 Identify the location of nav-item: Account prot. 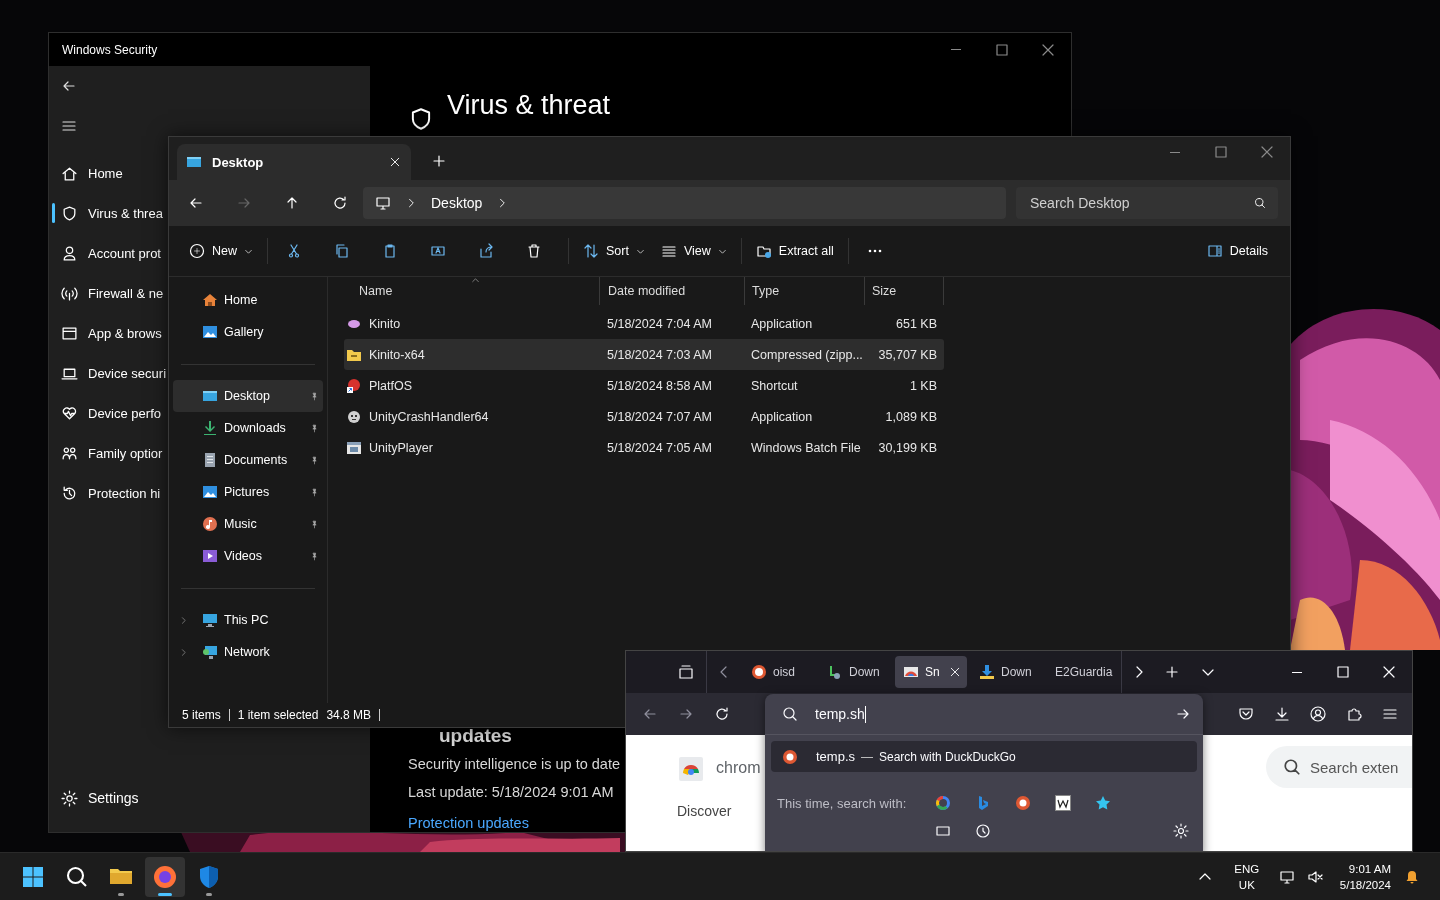
(108, 253).